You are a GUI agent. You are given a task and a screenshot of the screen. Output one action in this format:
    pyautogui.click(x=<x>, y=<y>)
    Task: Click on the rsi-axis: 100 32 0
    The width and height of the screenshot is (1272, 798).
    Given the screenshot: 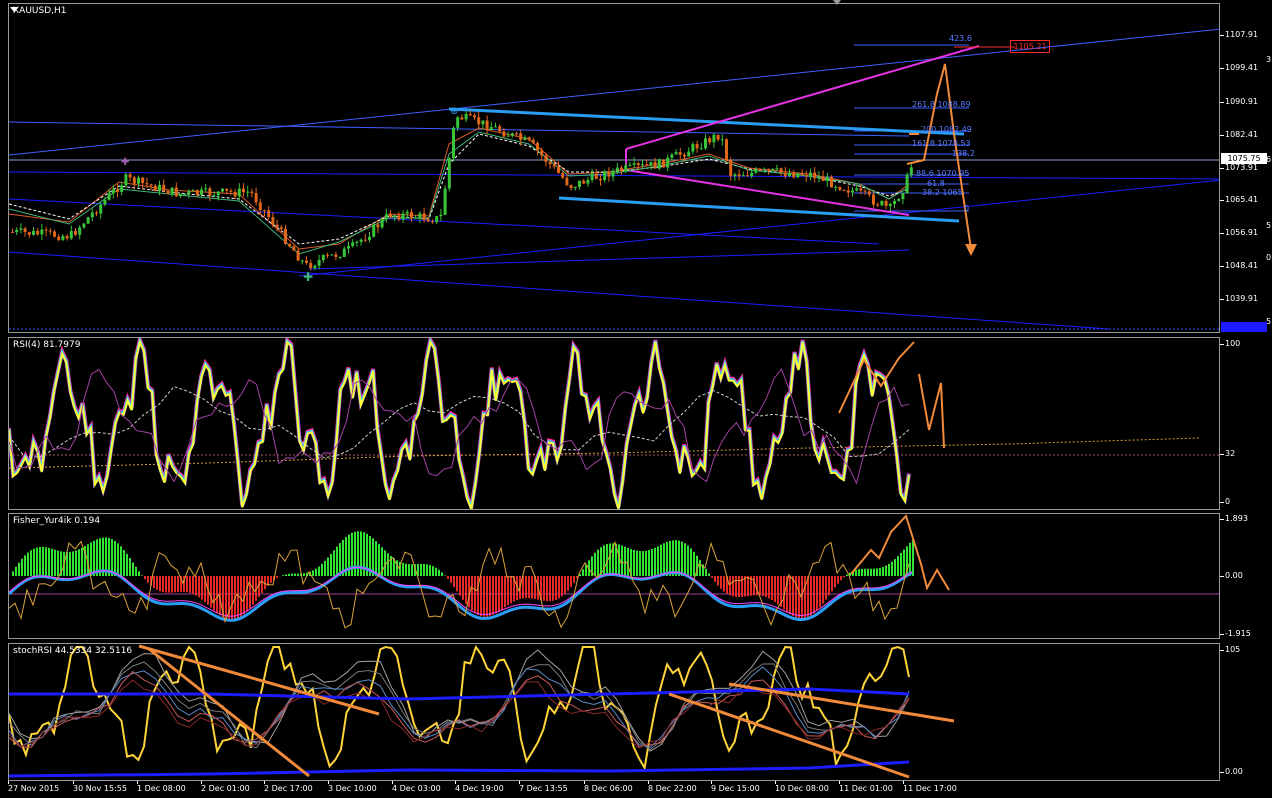 What is the action you would take?
    pyautogui.click(x=1245, y=423)
    